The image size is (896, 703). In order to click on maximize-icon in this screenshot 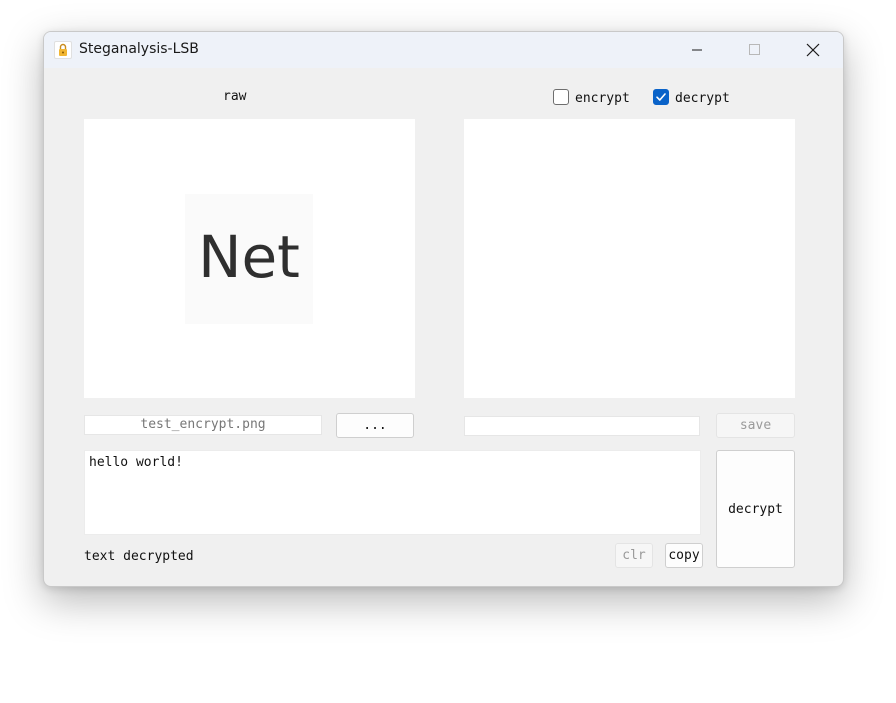, I will do `click(754, 49)`.